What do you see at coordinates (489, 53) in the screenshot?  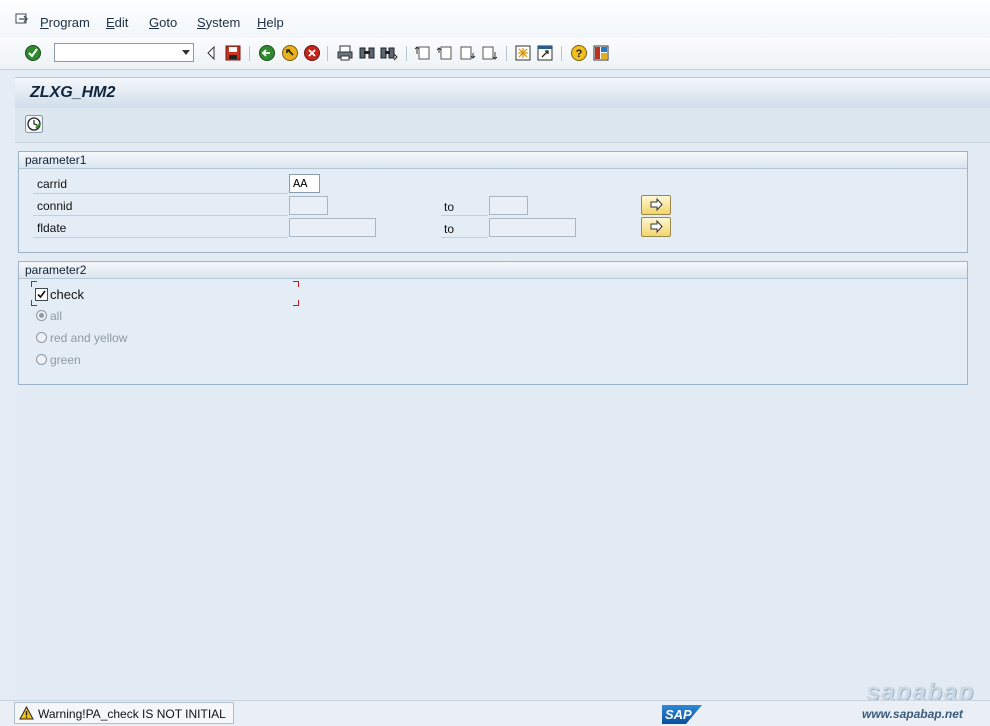 I see `last-page-icon` at bounding box center [489, 53].